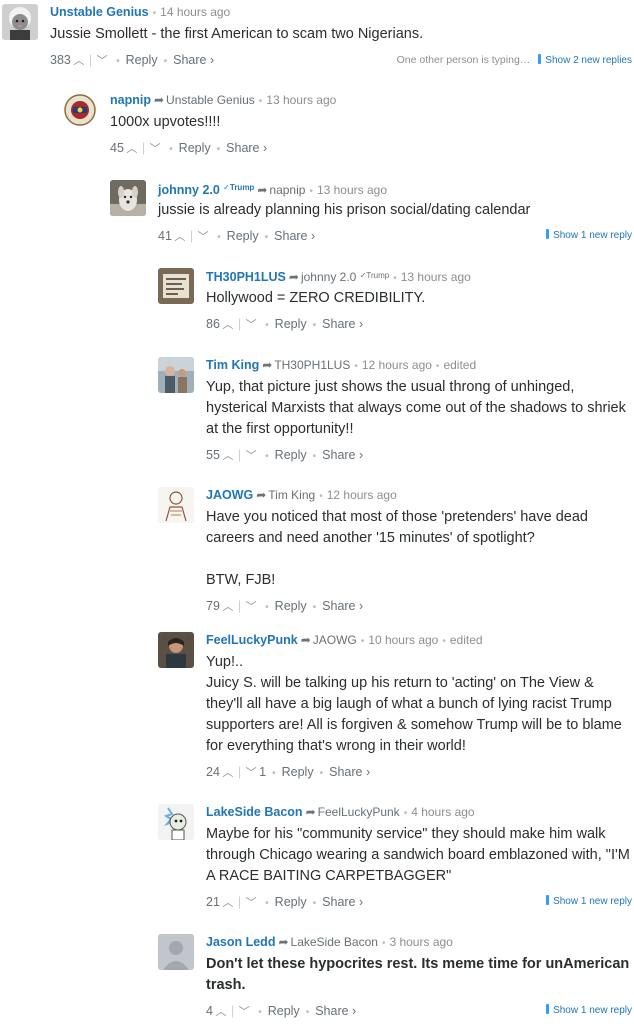 The height and width of the screenshot is (1024, 634). What do you see at coordinates (189, 190) in the screenshot?
I see `author-link: johnny 2.0` at bounding box center [189, 190].